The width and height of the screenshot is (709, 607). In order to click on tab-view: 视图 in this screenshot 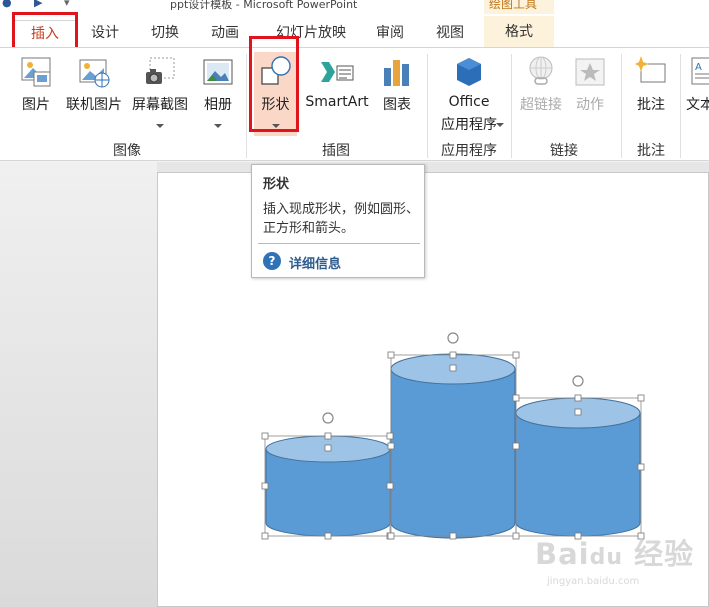, I will do `click(450, 33)`.